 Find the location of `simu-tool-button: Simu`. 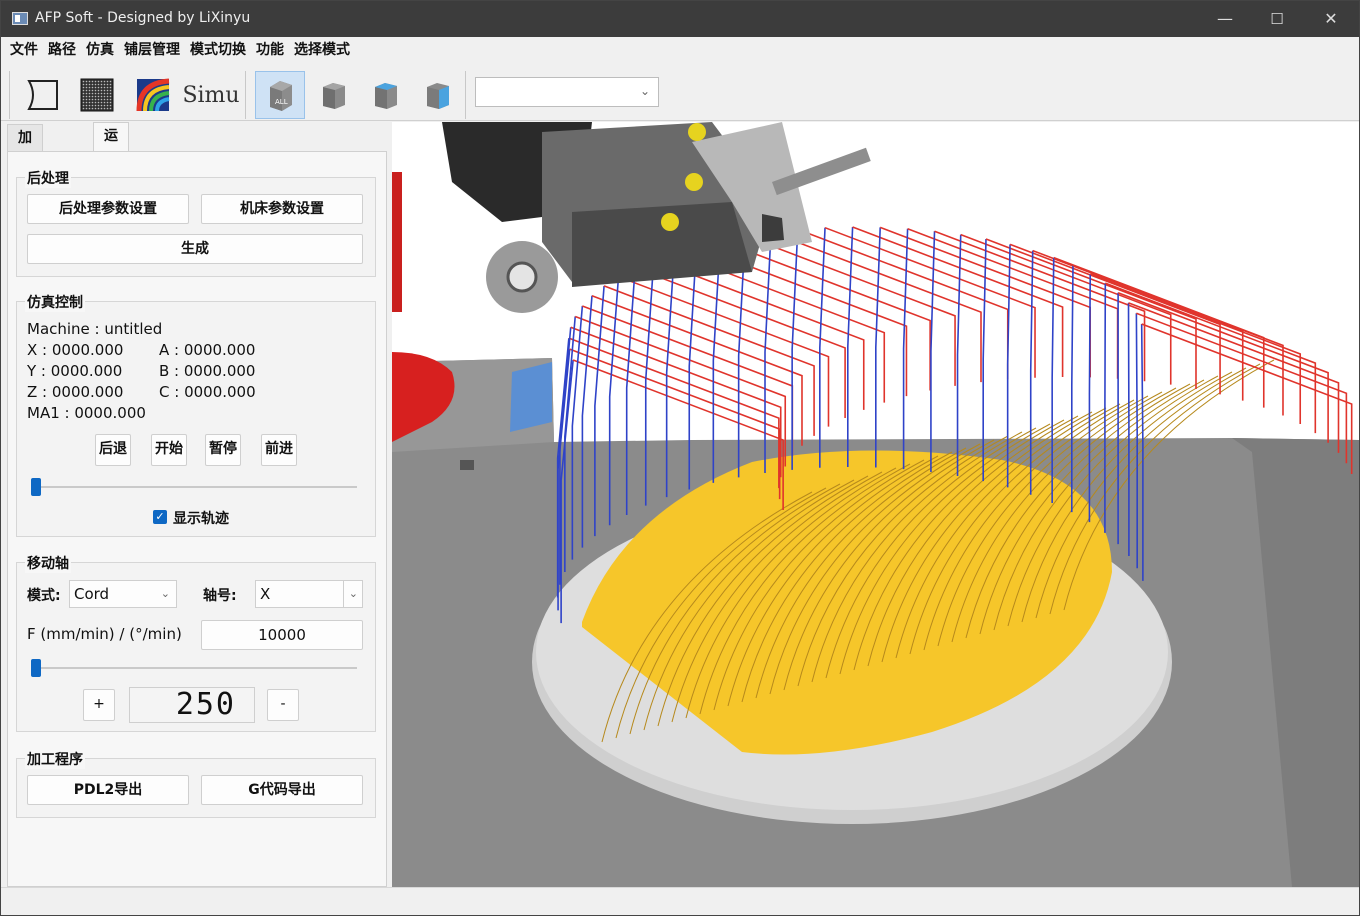

simu-tool-button: Simu is located at coordinates (210, 95).